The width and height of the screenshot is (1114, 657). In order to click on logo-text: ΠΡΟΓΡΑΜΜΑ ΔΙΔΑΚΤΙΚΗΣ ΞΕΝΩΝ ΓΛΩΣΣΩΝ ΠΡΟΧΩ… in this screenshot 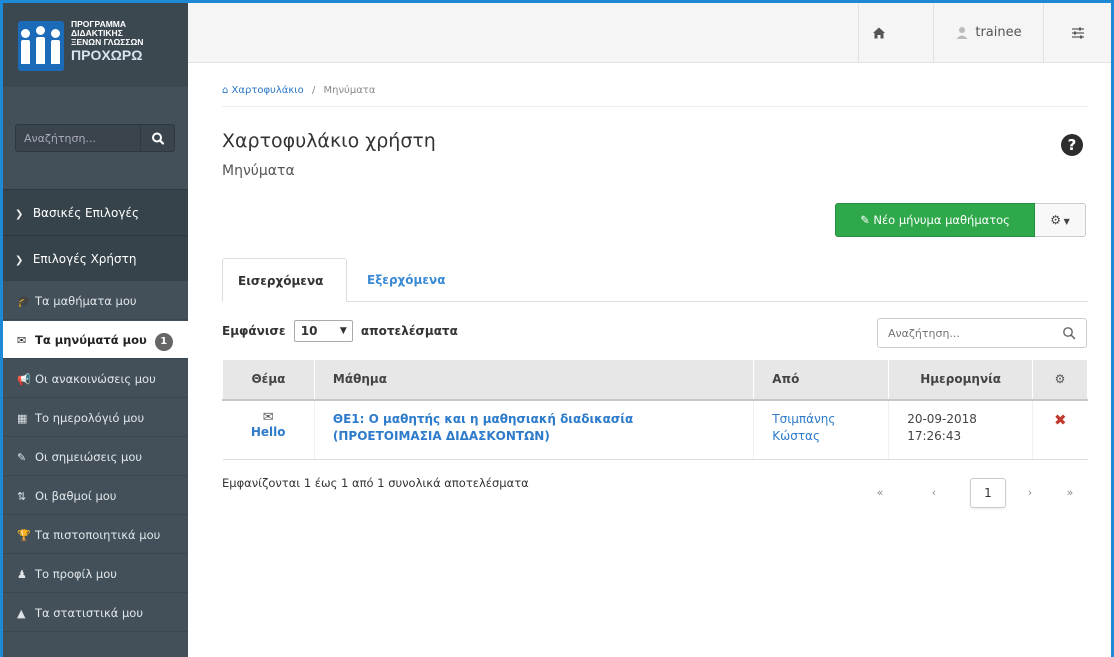, I will do `click(107, 41)`.